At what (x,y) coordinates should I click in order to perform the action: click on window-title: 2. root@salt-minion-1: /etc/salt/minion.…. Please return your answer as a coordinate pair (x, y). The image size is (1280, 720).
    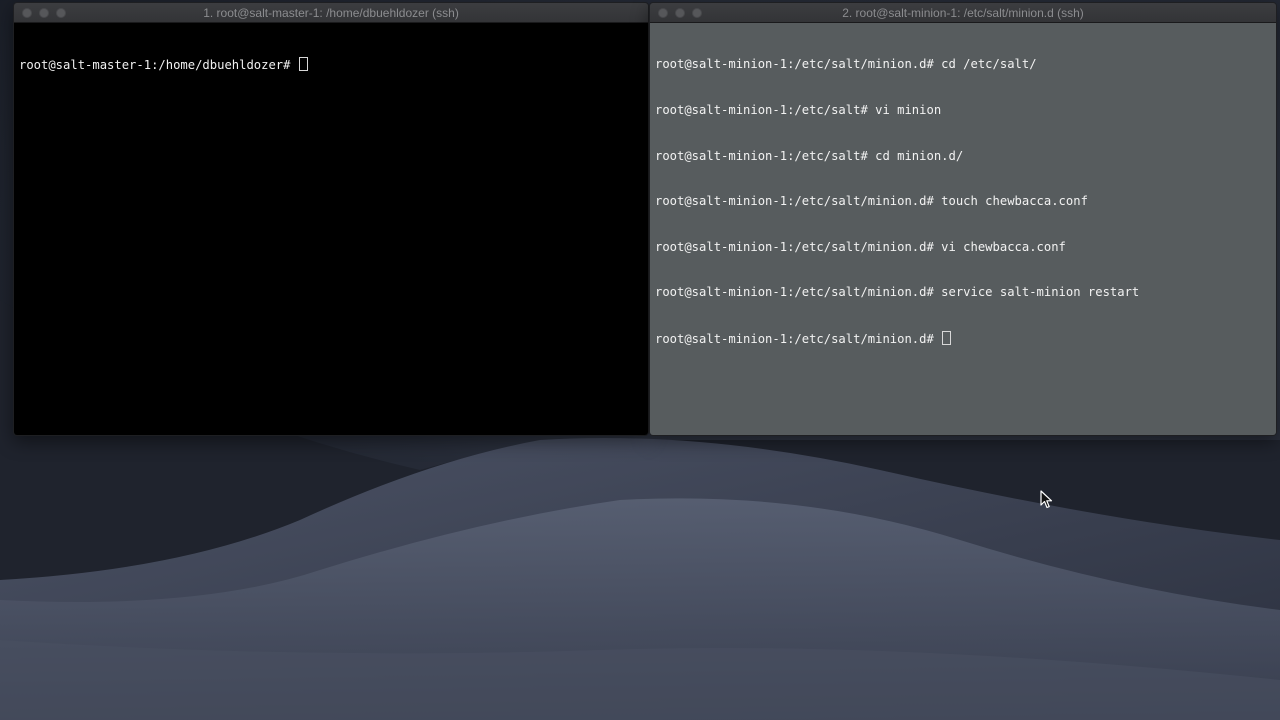
    Looking at the image, I should click on (963, 13).